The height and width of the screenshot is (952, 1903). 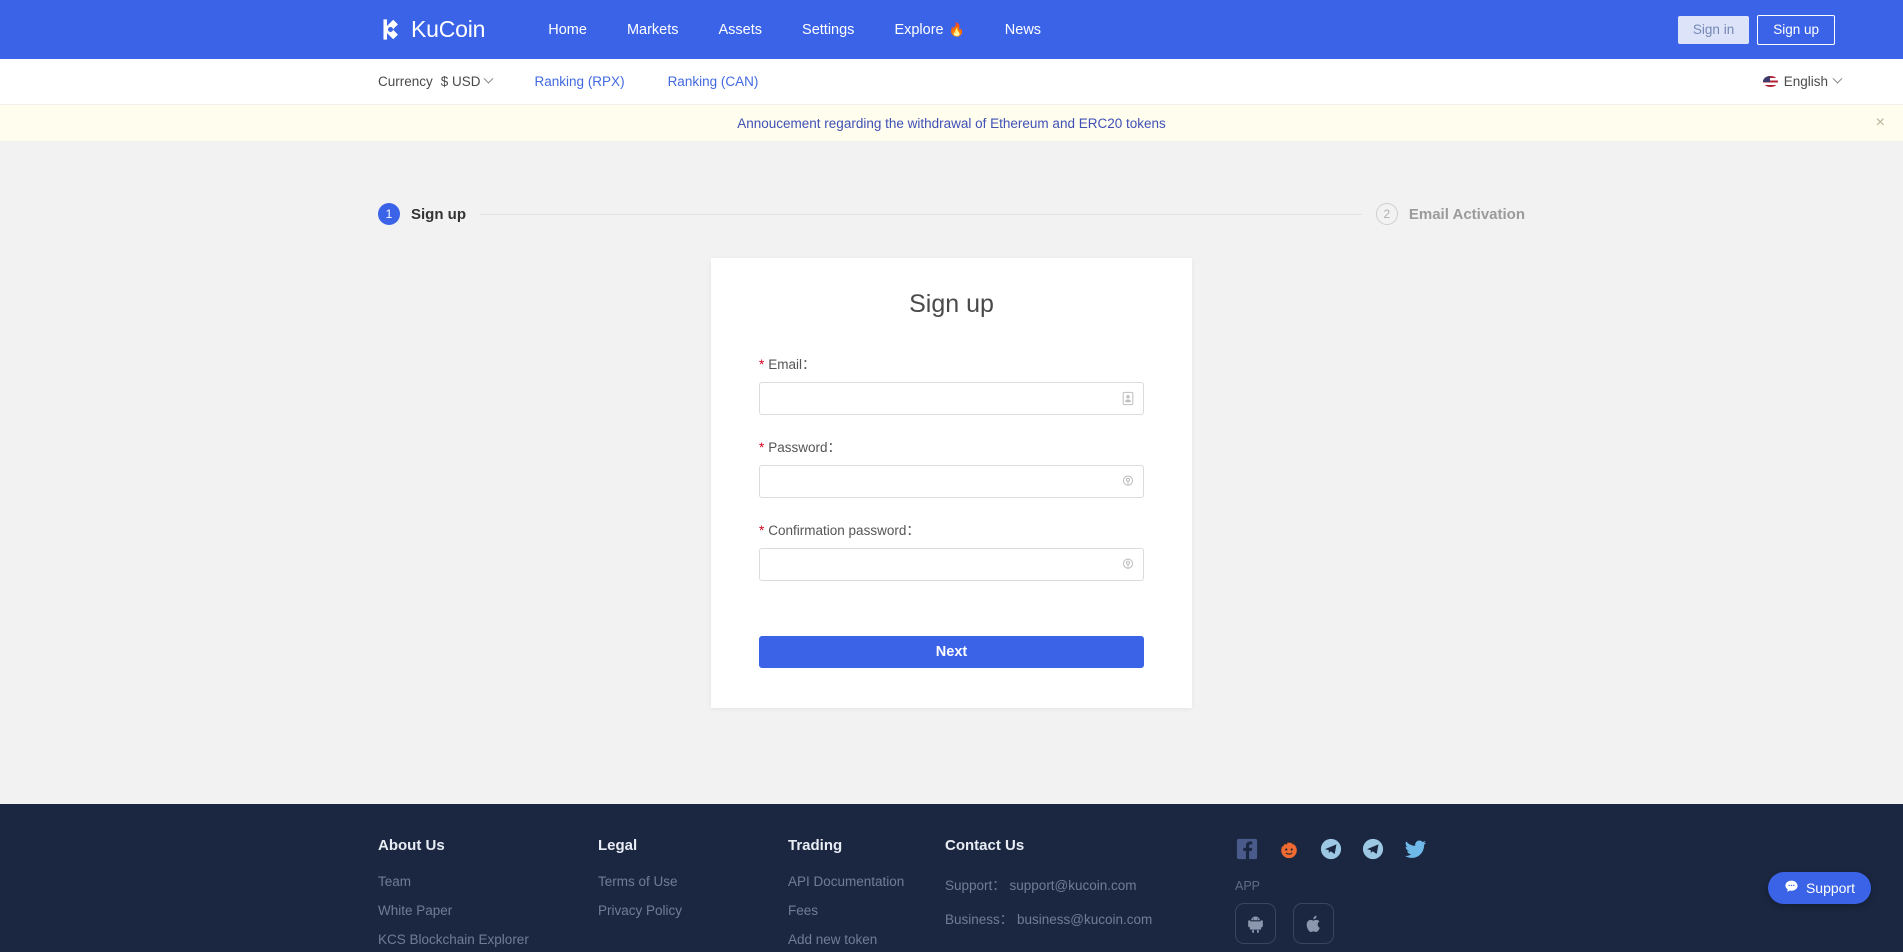 What do you see at coordinates (390, 29) in the screenshot?
I see `kucoin-logo-icon` at bounding box center [390, 29].